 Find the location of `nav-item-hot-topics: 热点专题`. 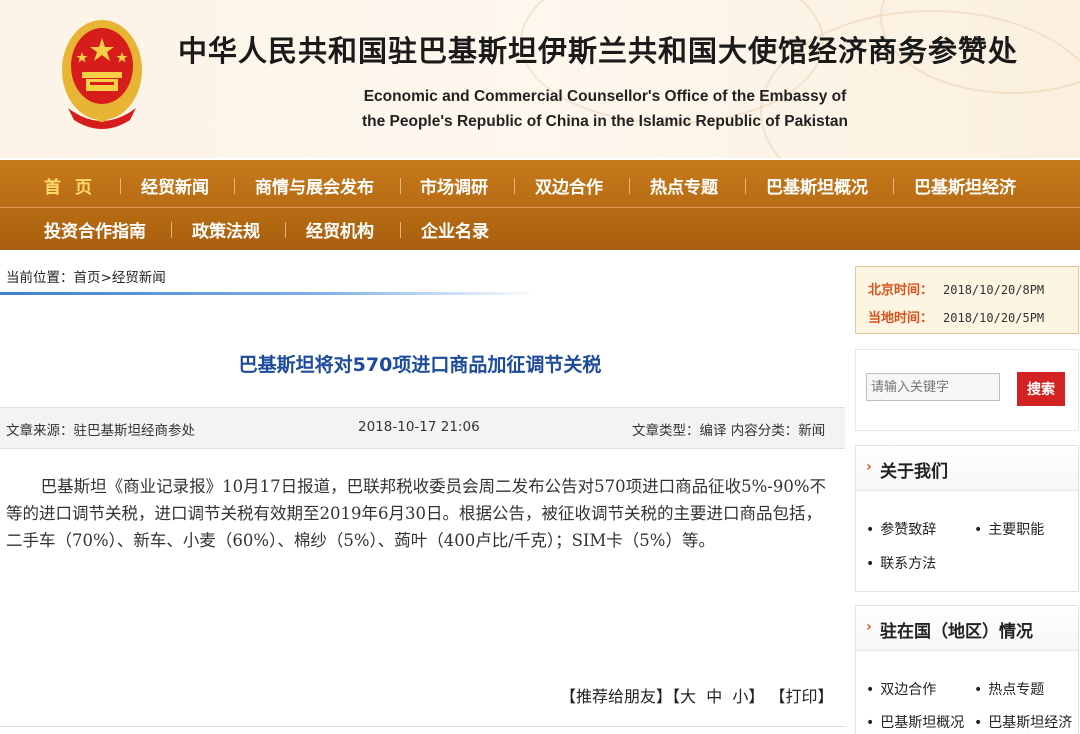

nav-item-hot-topics: 热点专题 is located at coordinates (684, 185).